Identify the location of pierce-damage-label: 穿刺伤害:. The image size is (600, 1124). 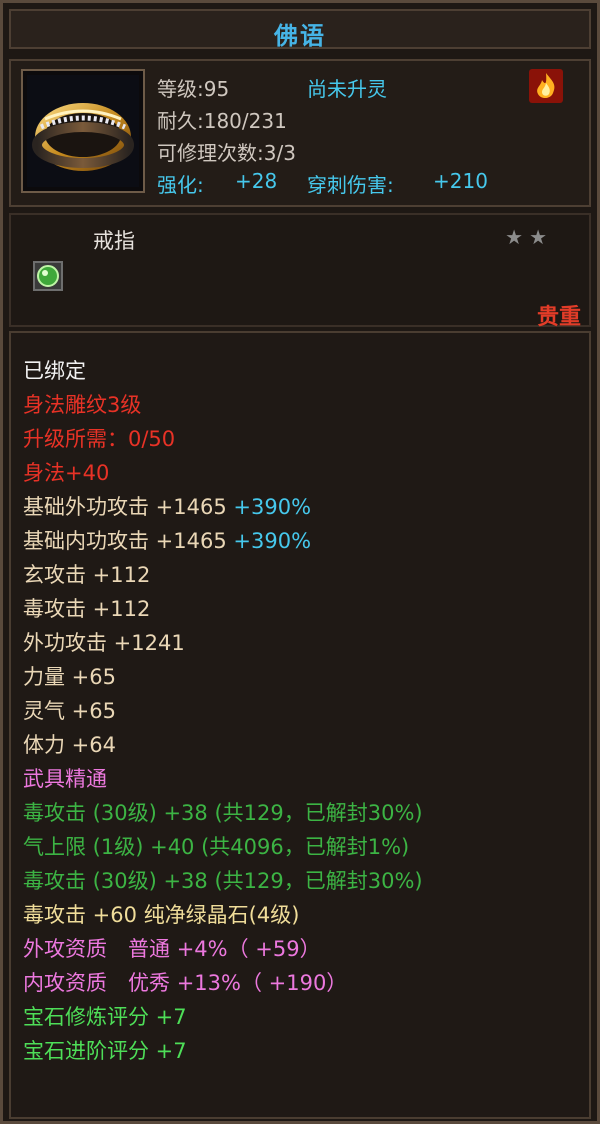
(350, 185).